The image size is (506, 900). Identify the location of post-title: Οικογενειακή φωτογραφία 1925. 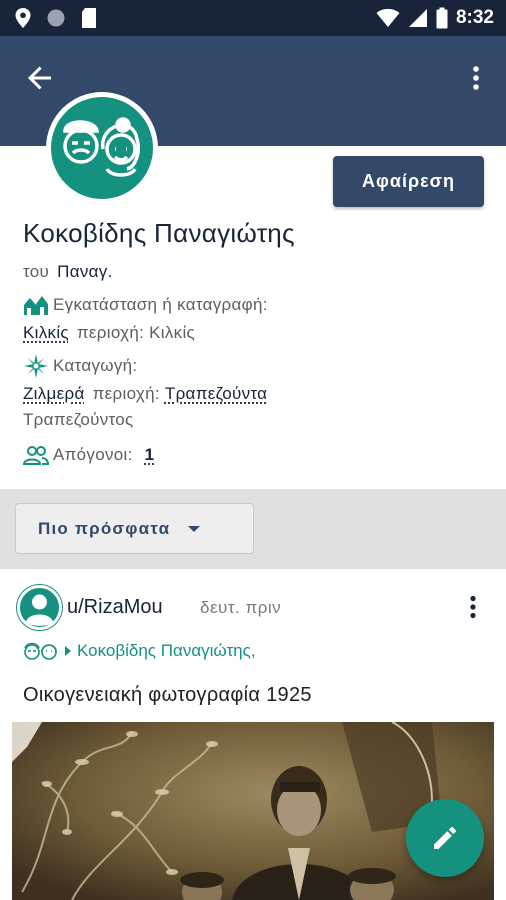
(167, 695).